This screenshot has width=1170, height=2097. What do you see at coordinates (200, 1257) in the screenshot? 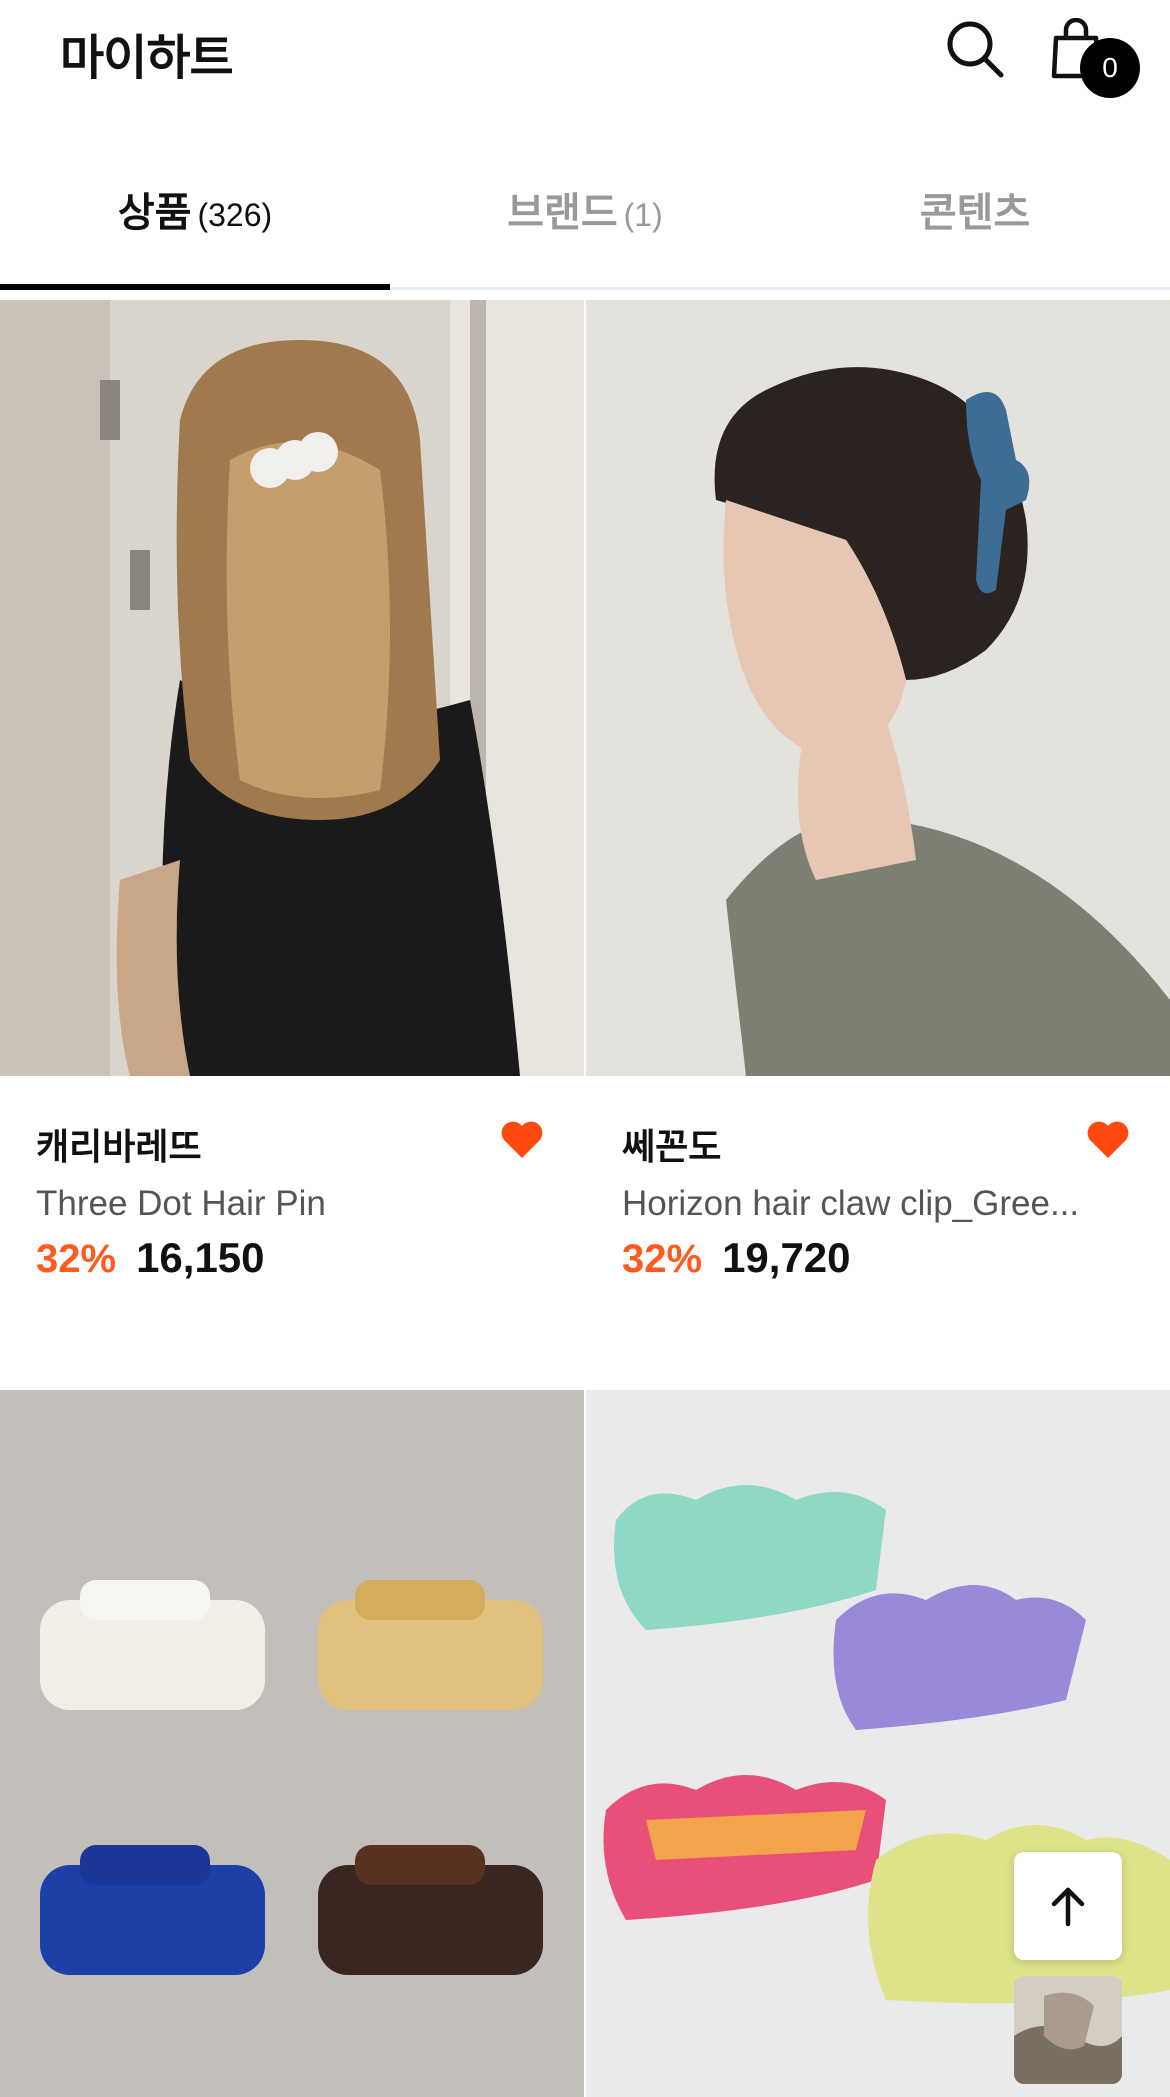
I see `sale-price: 16,150` at bounding box center [200, 1257].